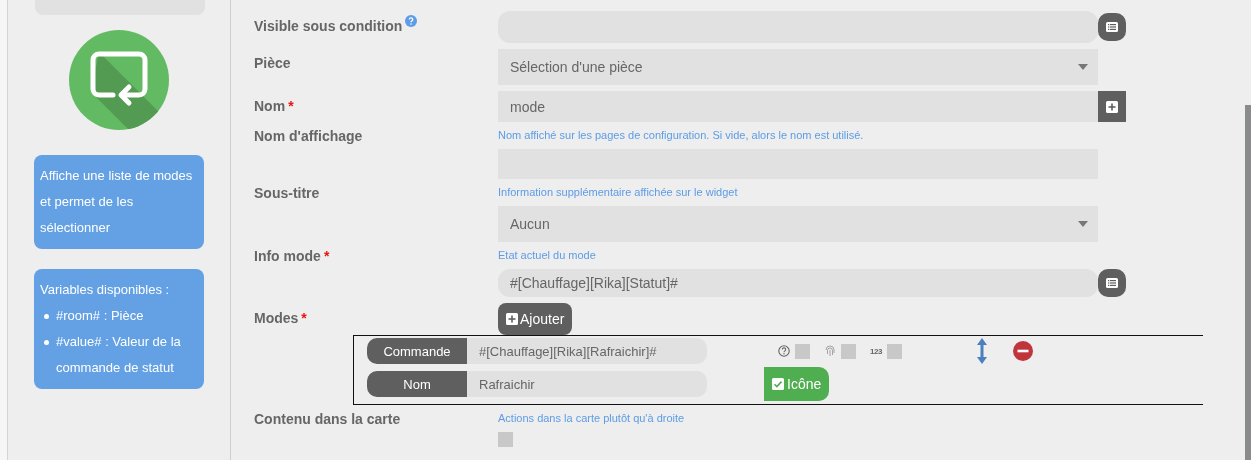 This screenshot has width=1251, height=460. Describe the element at coordinates (287, 193) in the screenshot. I see `field-label: Sous-titre` at that location.